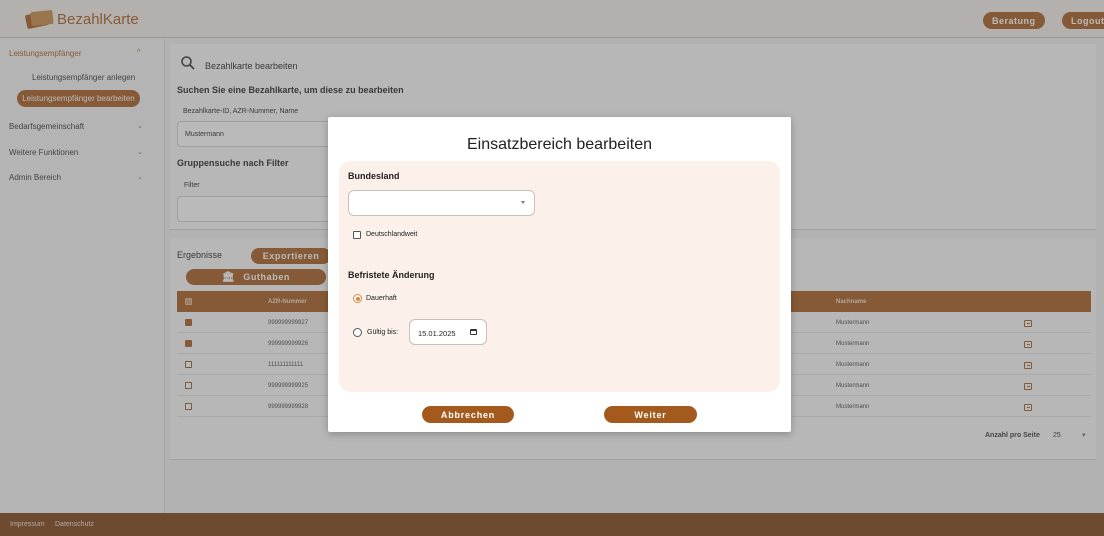 This screenshot has height=536, width=1104. I want to click on deutschlandweit-checkbox, so click(357, 235).